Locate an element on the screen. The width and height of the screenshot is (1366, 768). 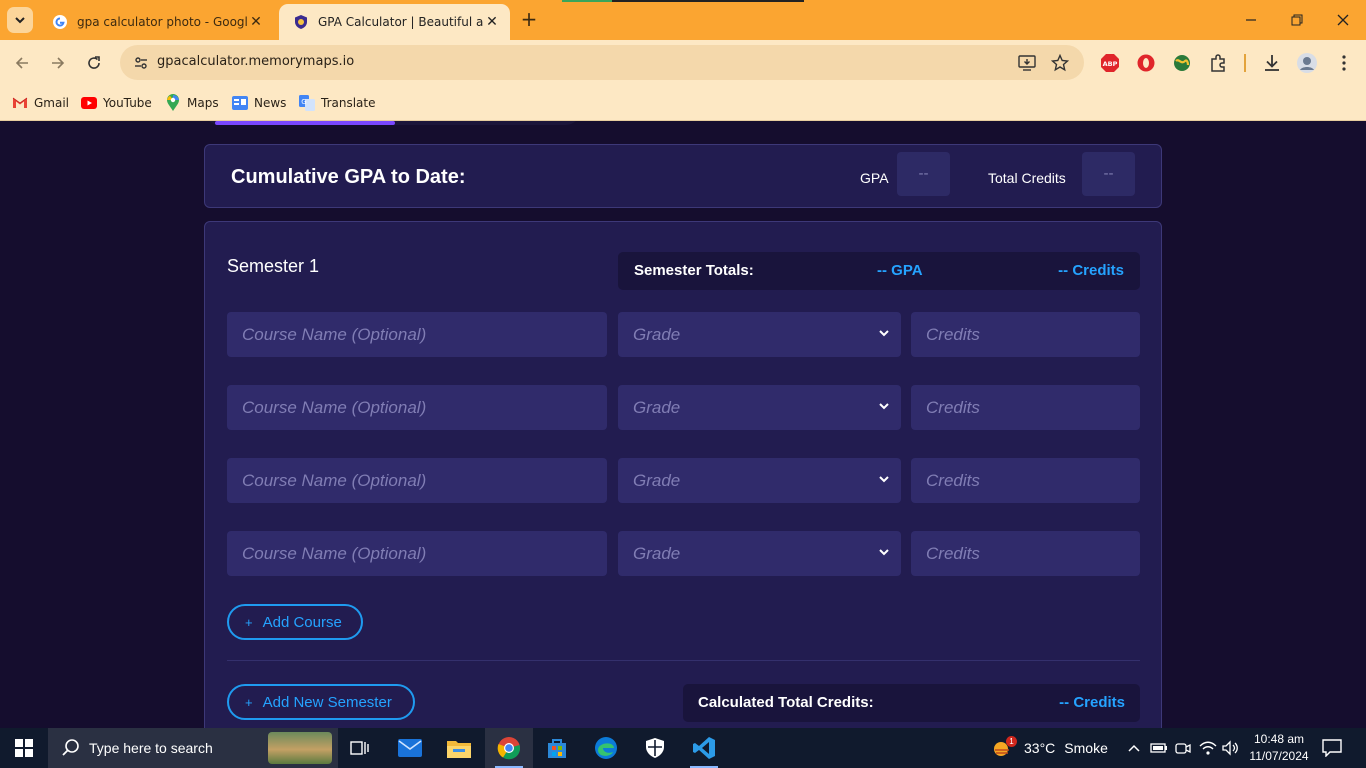
tune-icon is located at coordinates (140, 62).